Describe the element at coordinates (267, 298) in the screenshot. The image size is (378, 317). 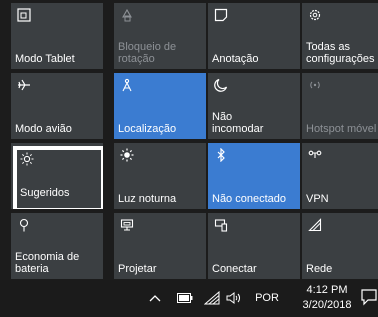
I see `input-language-indicator: POR` at that location.